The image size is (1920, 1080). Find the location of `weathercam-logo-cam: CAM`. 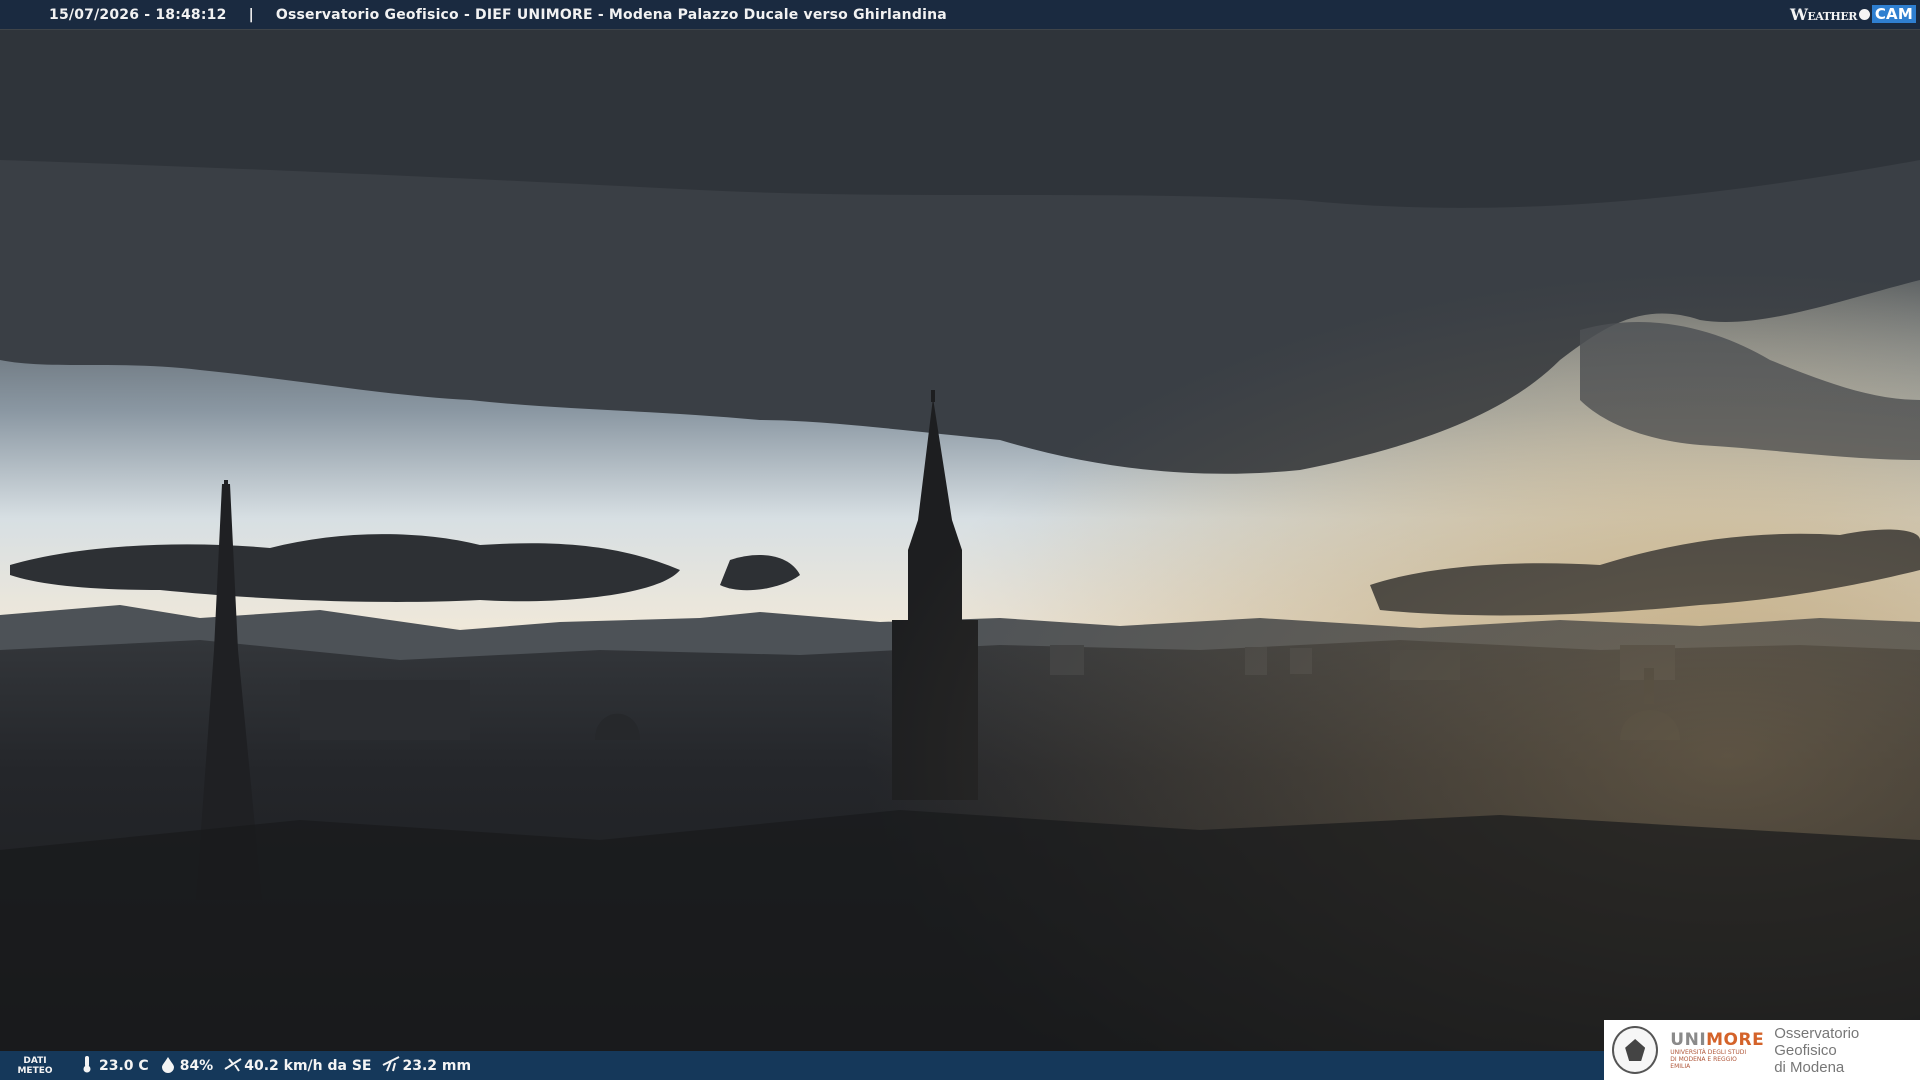

weathercam-logo-cam: CAM is located at coordinates (1893, 14).